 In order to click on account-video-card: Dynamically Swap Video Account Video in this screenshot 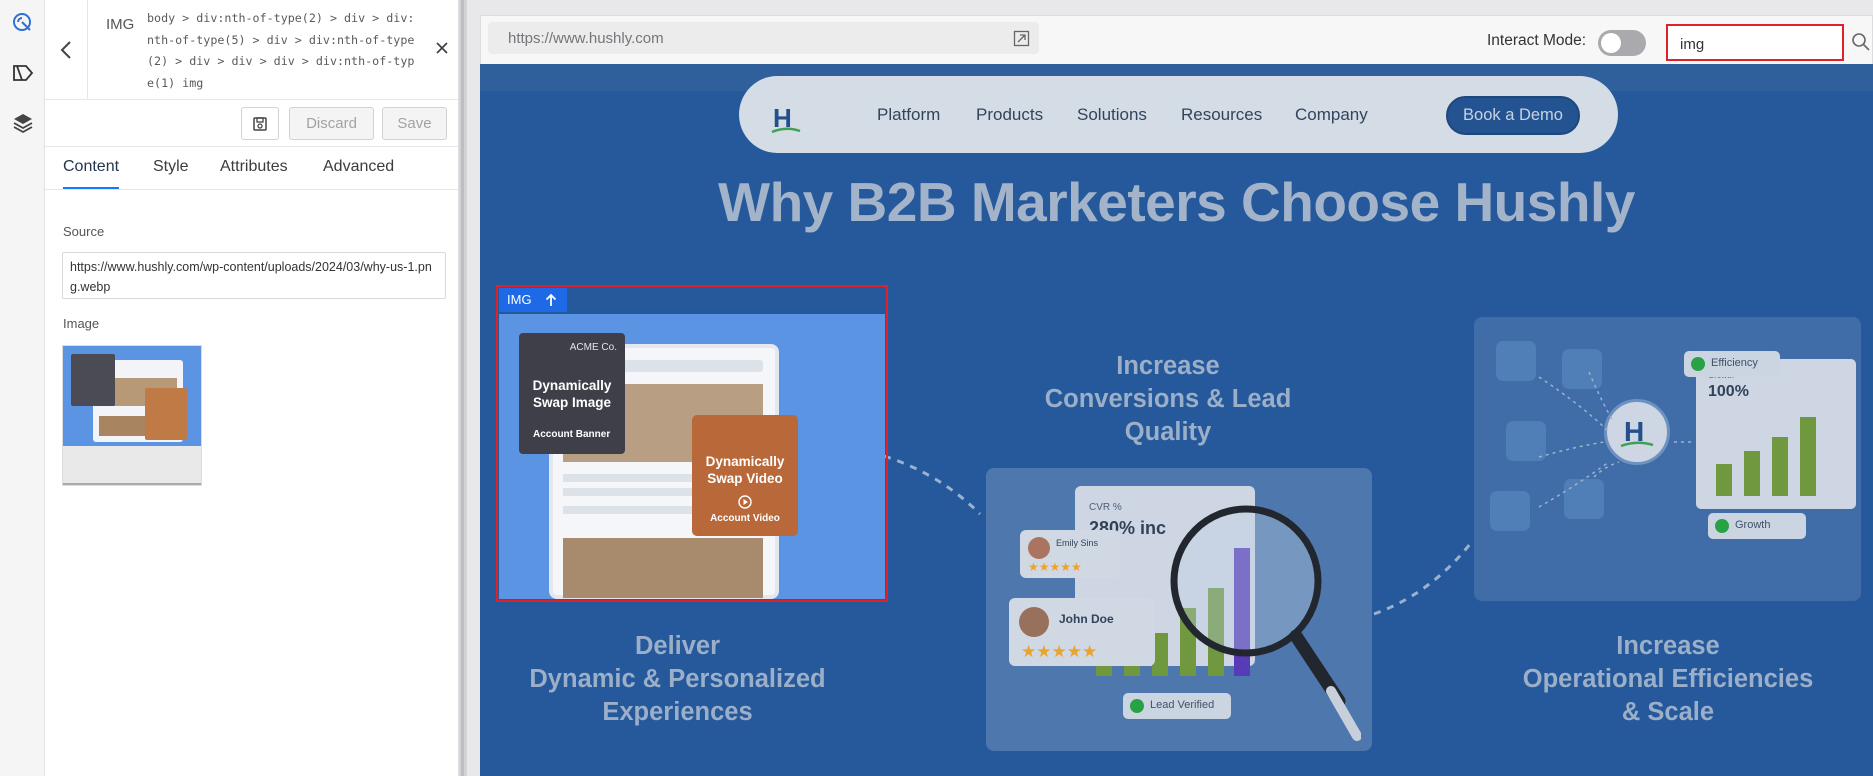, I will do `click(745, 475)`.